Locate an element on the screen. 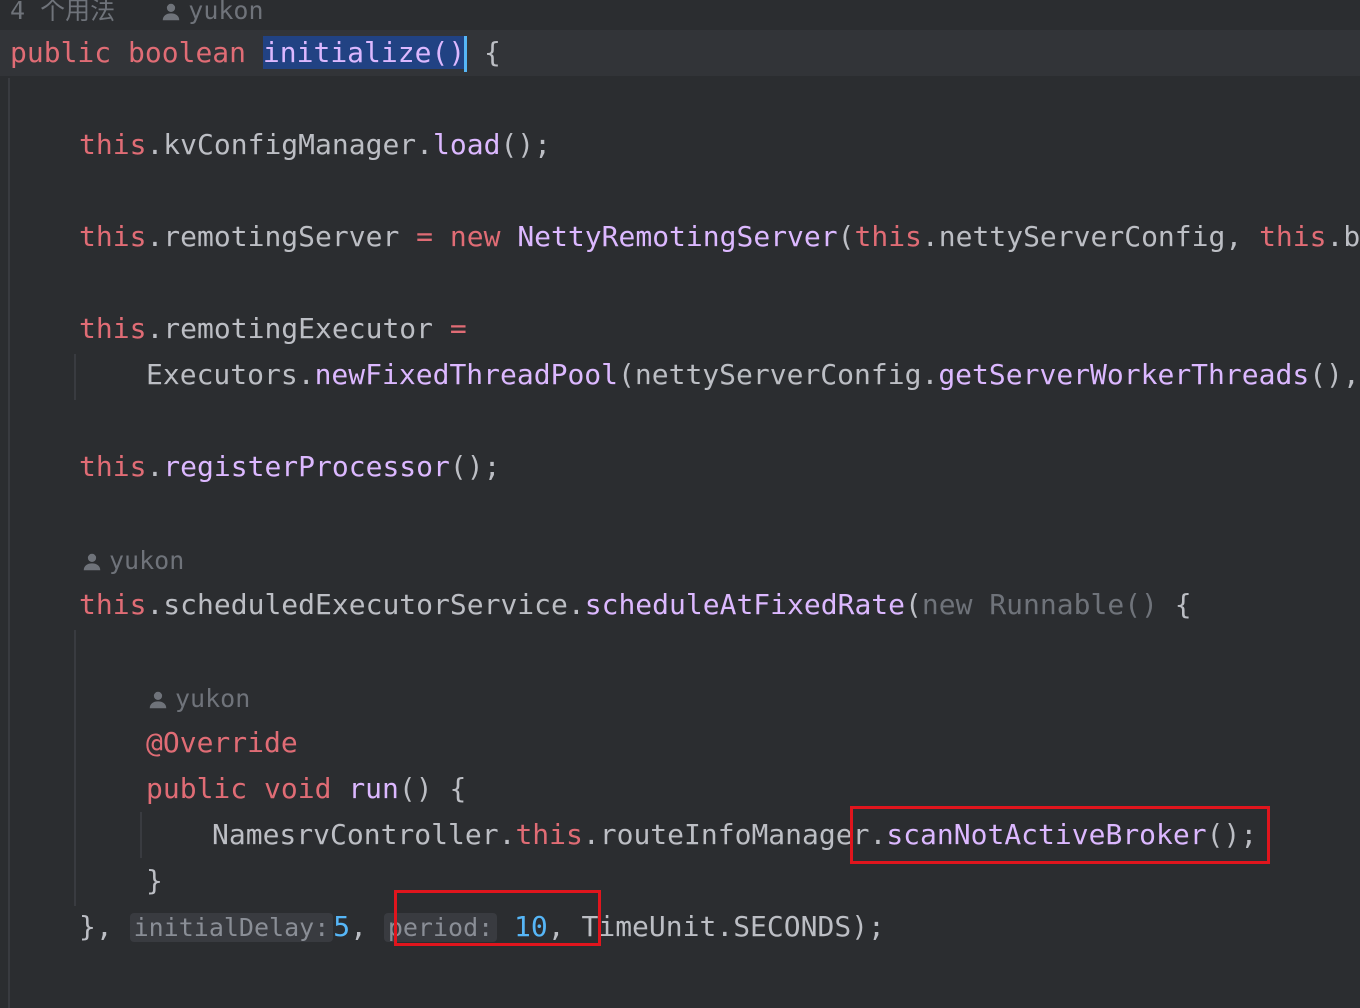  field-ref: .remotingExecutor is located at coordinates (290, 328).